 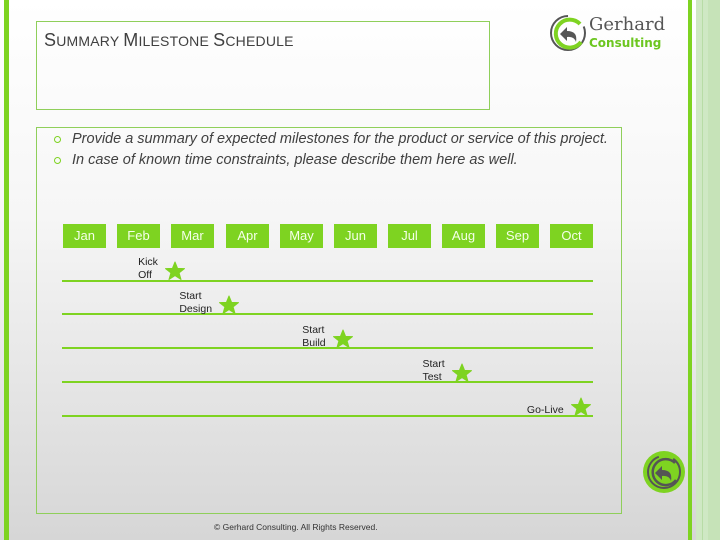 What do you see at coordinates (708, 270) in the screenshot?
I see `right-decorative-stripes` at bounding box center [708, 270].